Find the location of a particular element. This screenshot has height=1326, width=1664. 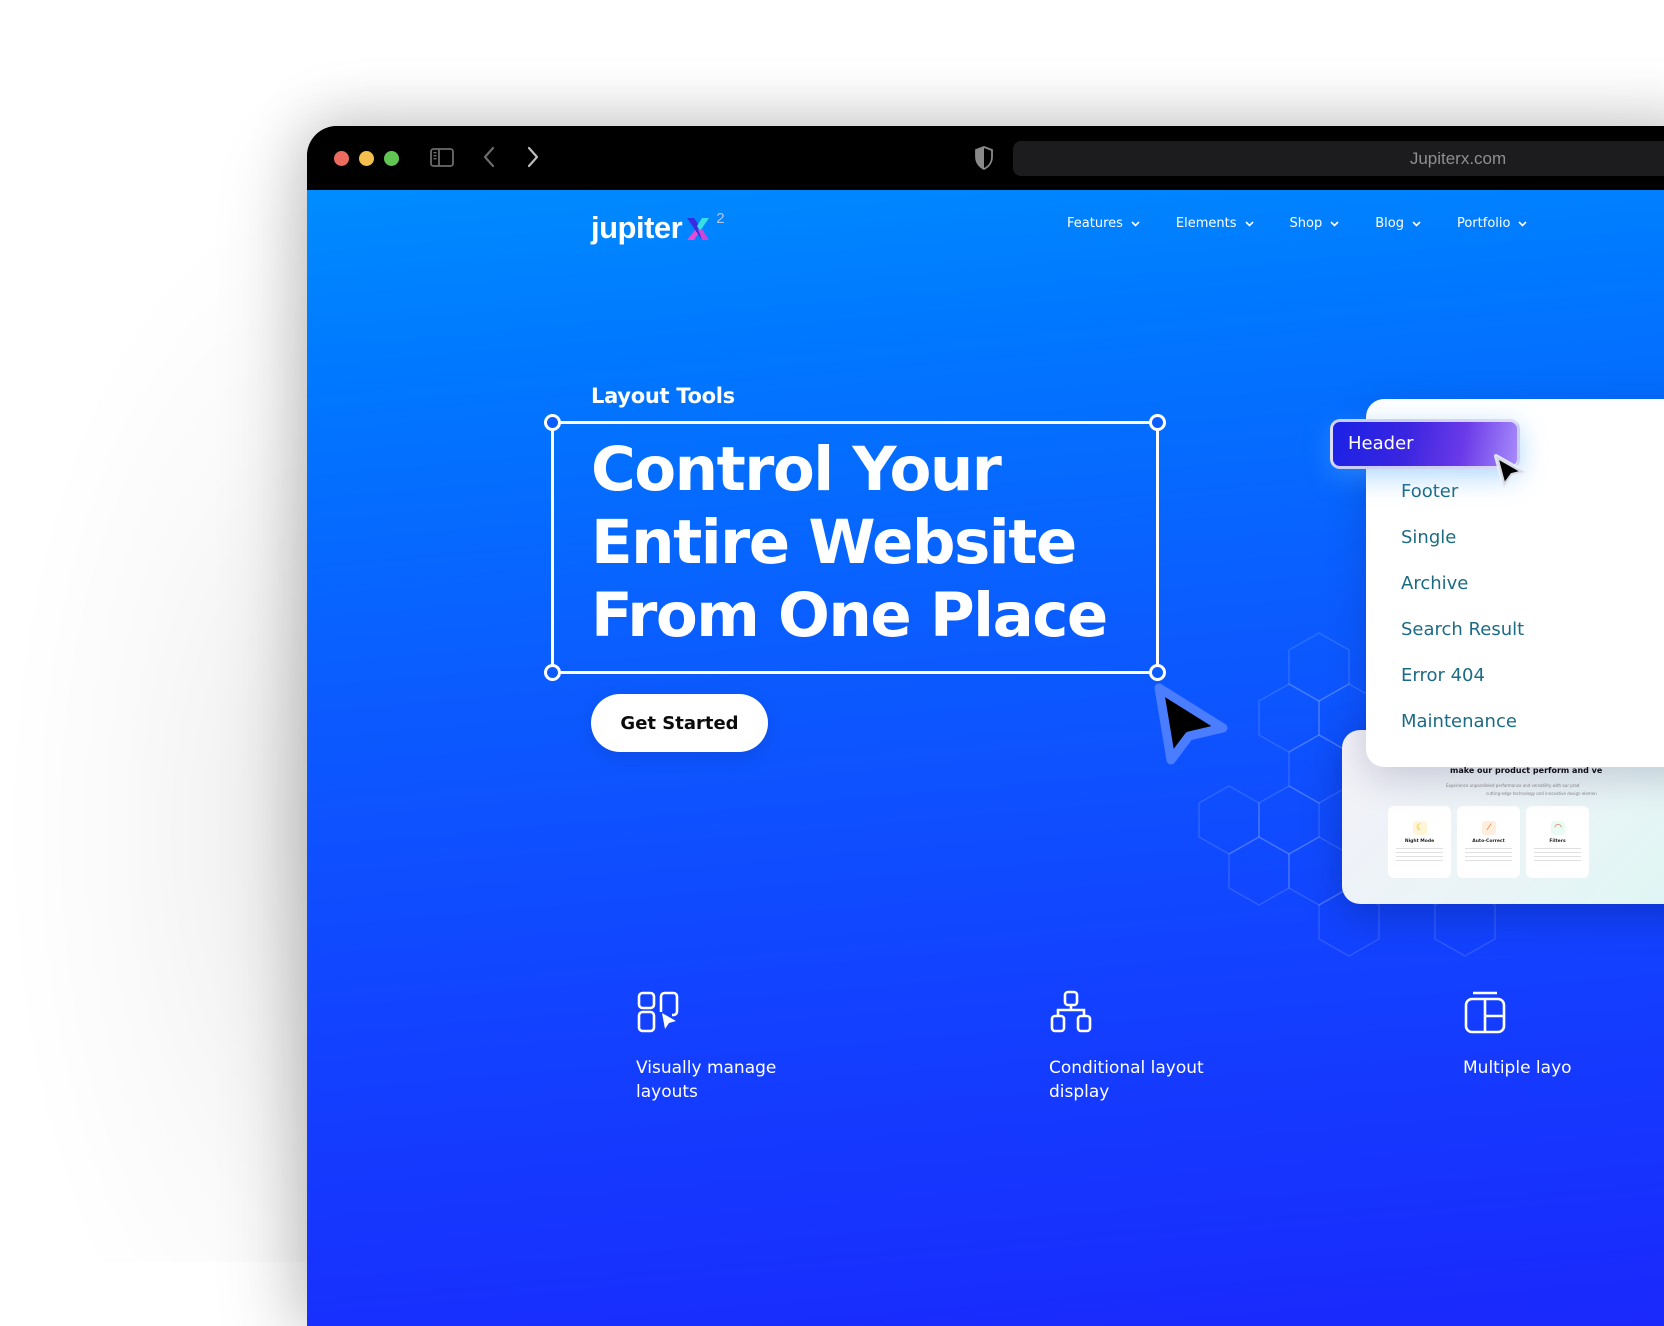

nav-features: Features is located at coordinates (1103, 223).